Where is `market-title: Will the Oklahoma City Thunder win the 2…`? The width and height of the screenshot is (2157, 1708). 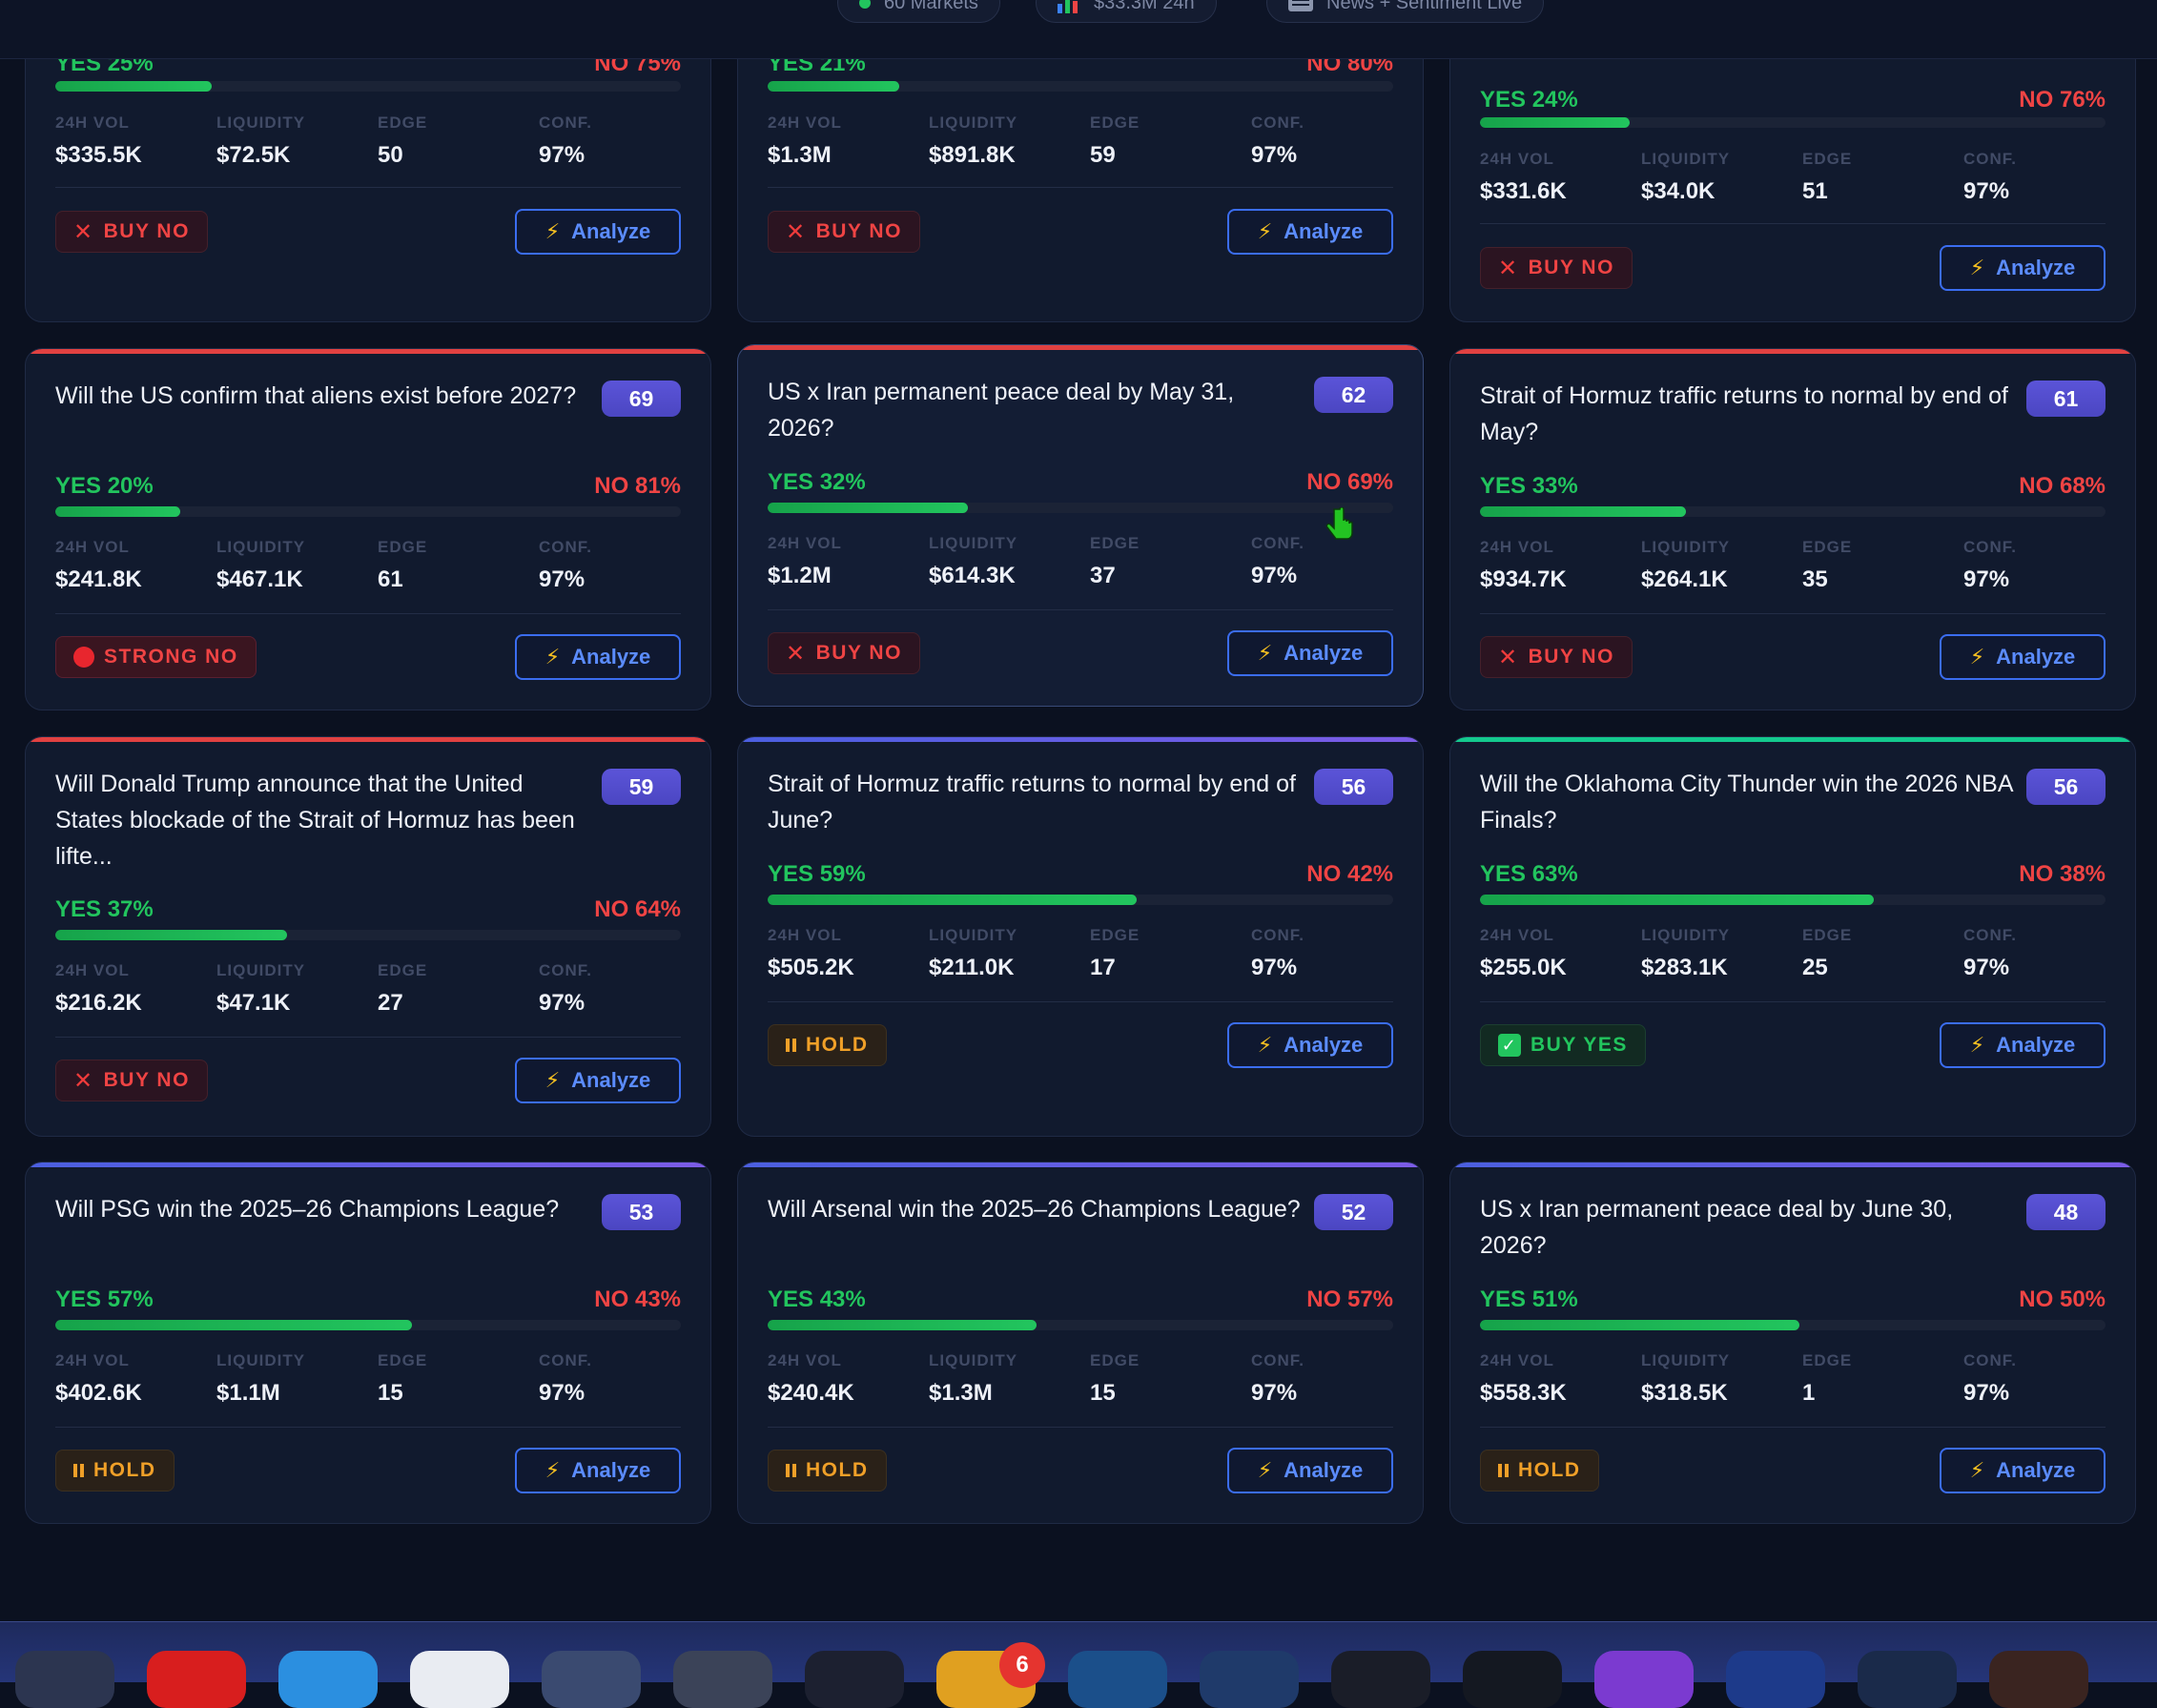
market-title: Will the Oklahoma City Thunder win the 2… is located at coordinates (1747, 802).